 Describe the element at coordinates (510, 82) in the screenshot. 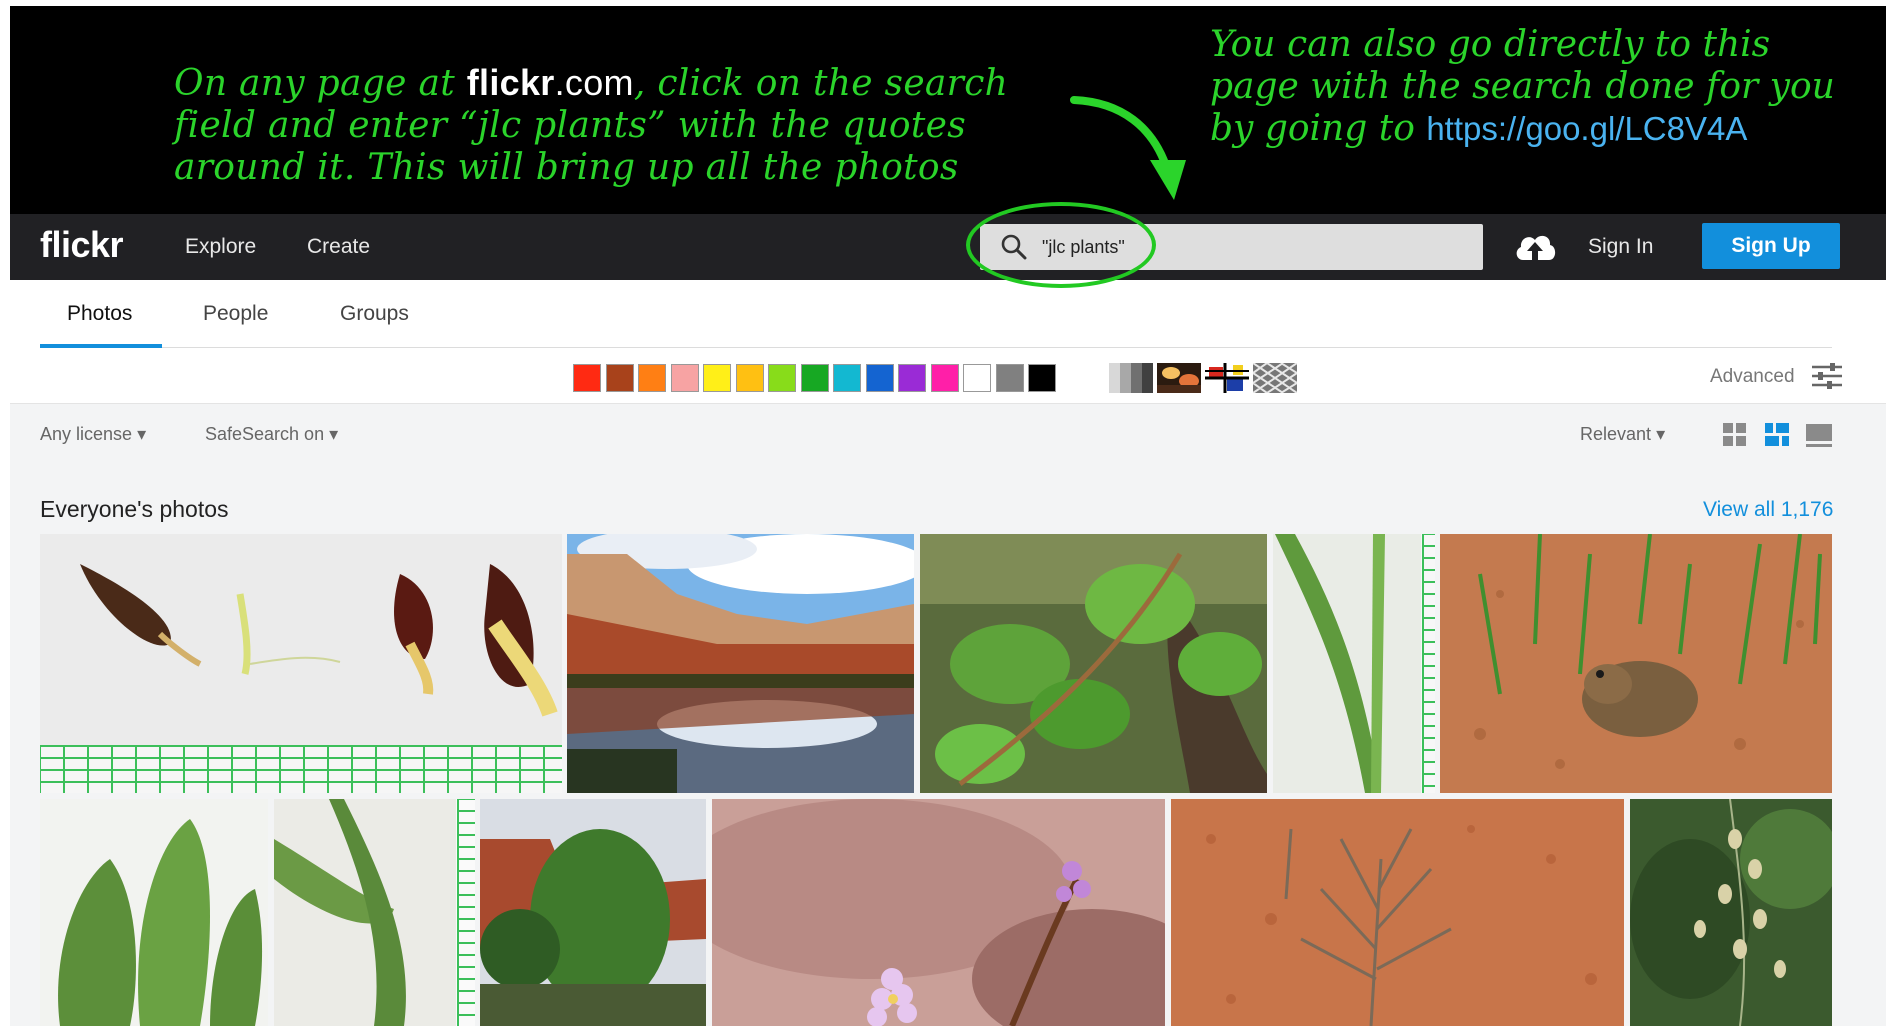

I see `annotation-brand-name: flickr` at that location.